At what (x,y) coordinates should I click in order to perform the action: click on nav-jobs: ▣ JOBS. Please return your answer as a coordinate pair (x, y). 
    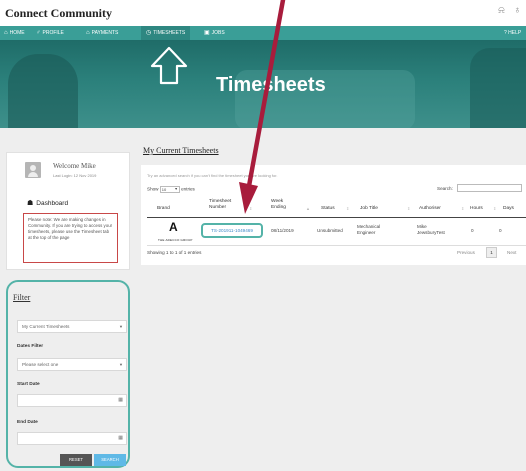
    Looking at the image, I should click on (214, 33).